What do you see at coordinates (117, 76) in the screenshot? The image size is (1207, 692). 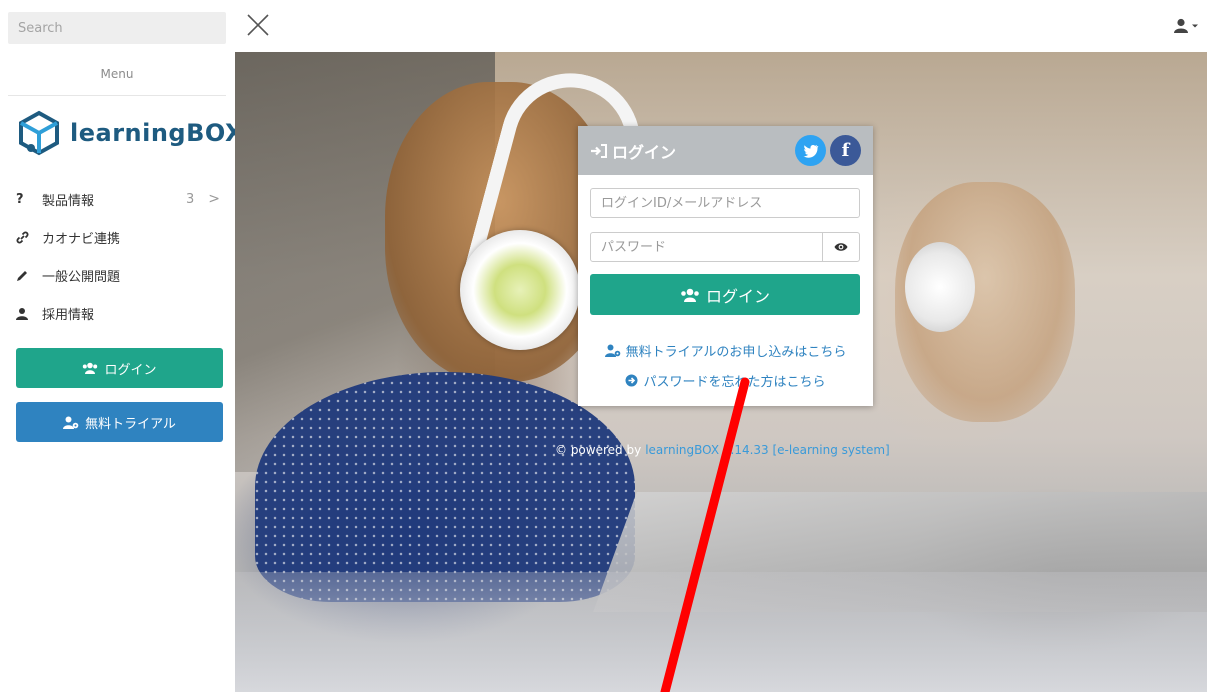 I see `menu-title: Menu` at bounding box center [117, 76].